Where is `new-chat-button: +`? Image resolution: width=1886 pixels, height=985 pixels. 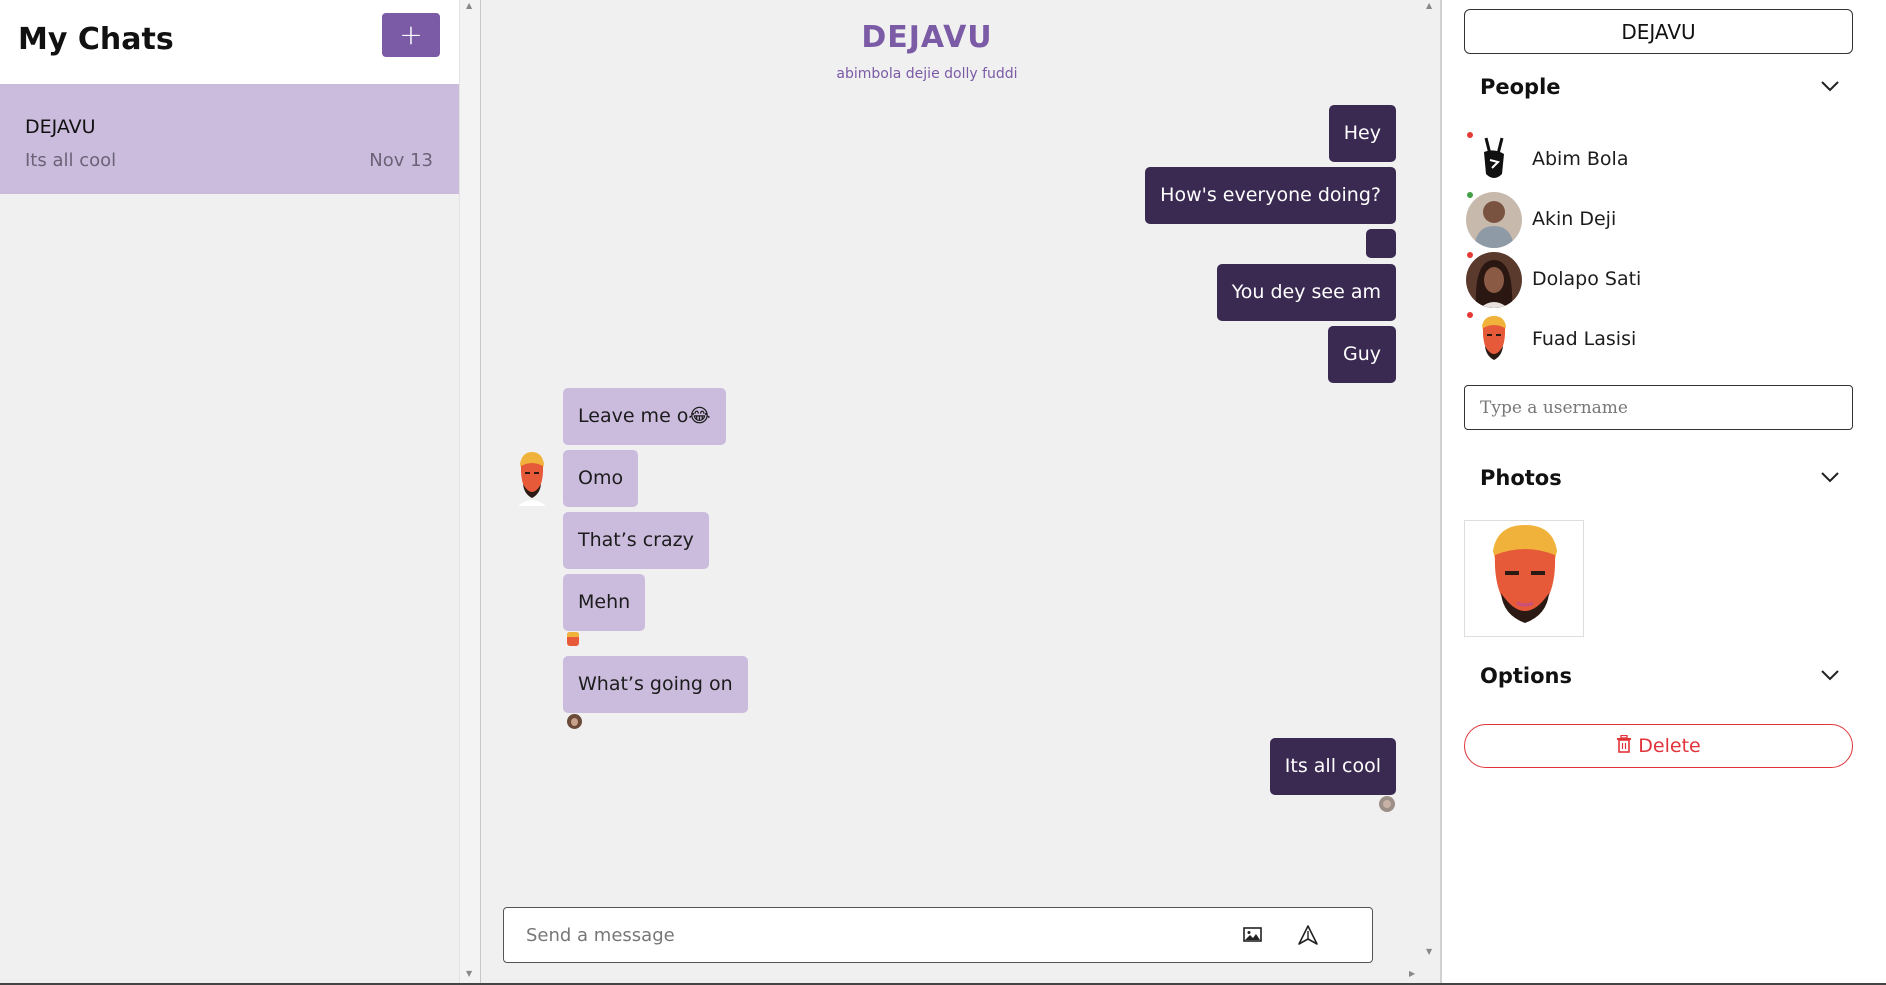
new-chat-button: + is located at coordinates (411, 35).